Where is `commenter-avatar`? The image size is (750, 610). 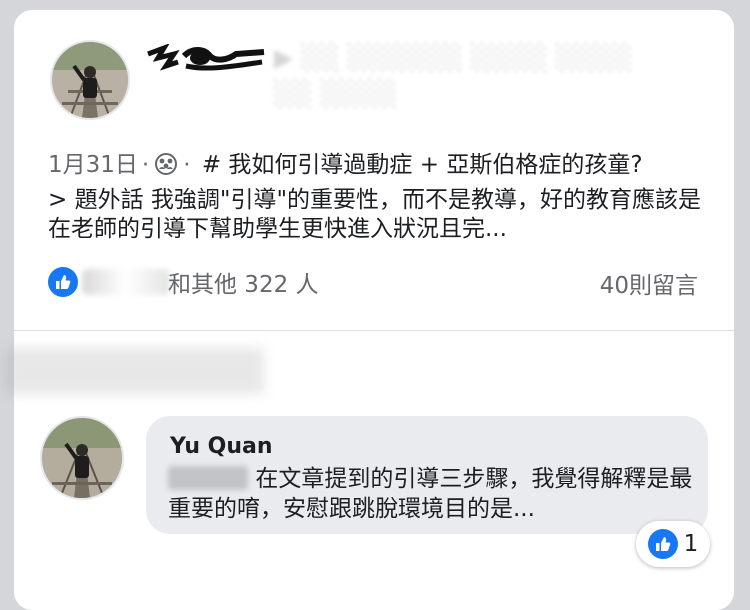
commenter-avatar is located at coordinates (82, 458).